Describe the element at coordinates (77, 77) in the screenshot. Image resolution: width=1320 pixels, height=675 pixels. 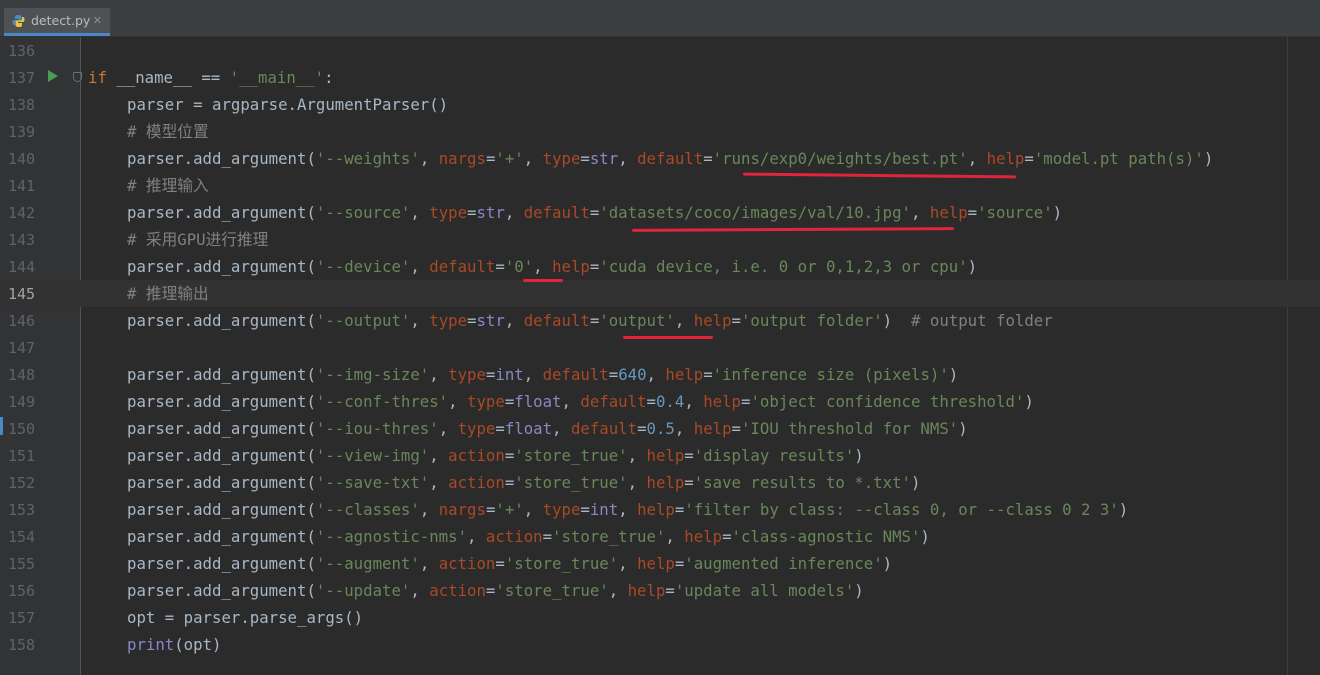
I see `fold-icon` at that location.